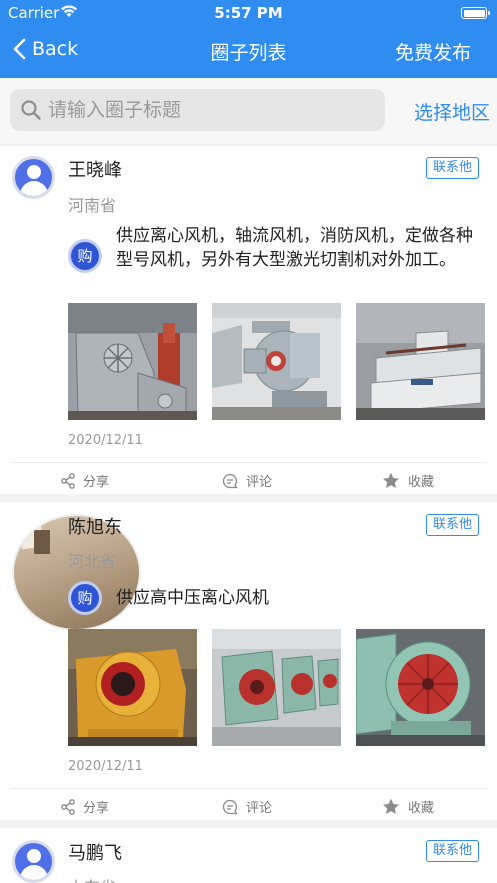  What do you see at coordinates (55, 49) in the screenshot?
I see `back-label: Back` at bounding box center [55, 49].